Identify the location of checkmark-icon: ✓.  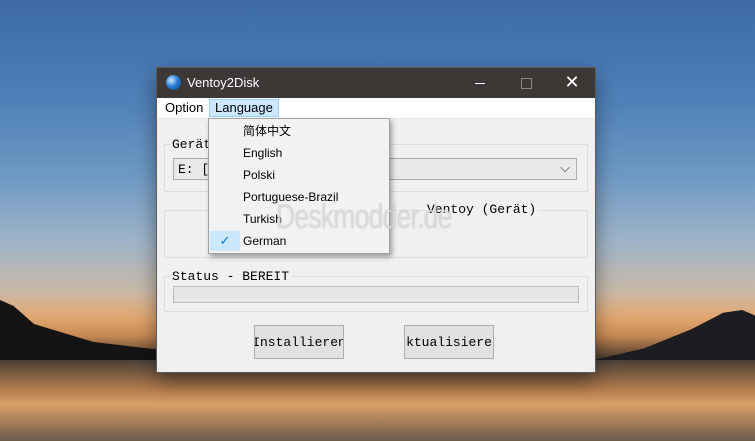
(225, 241).